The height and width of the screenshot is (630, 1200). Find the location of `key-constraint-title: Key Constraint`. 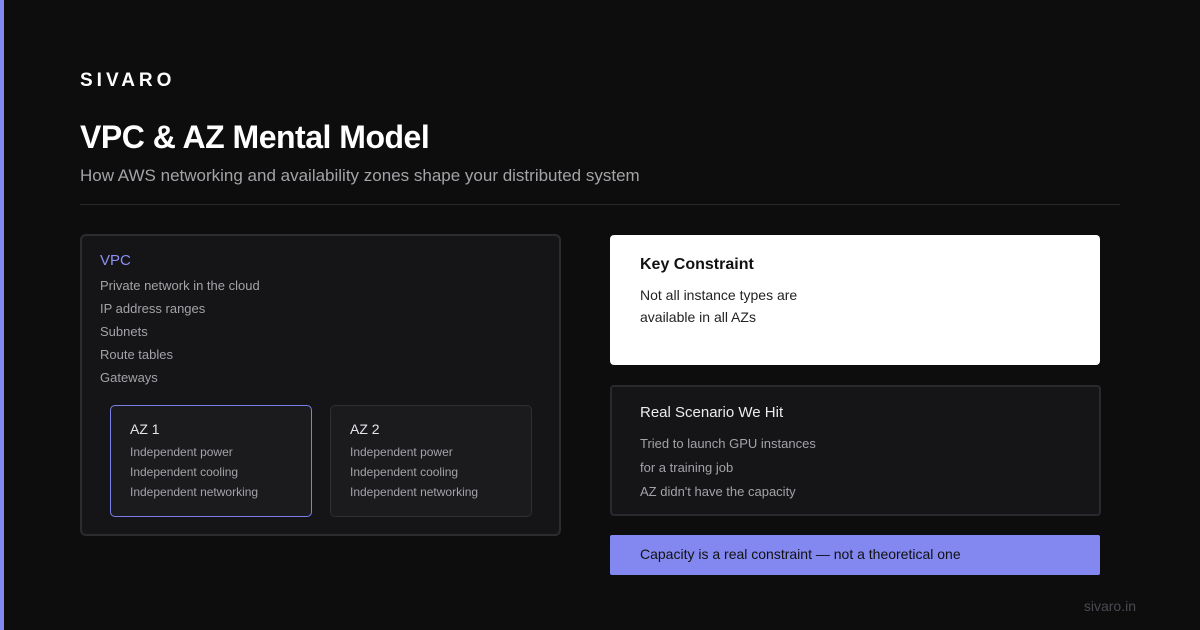

key-constraint-title: Key Constraint is located at coordinates (697, 264).